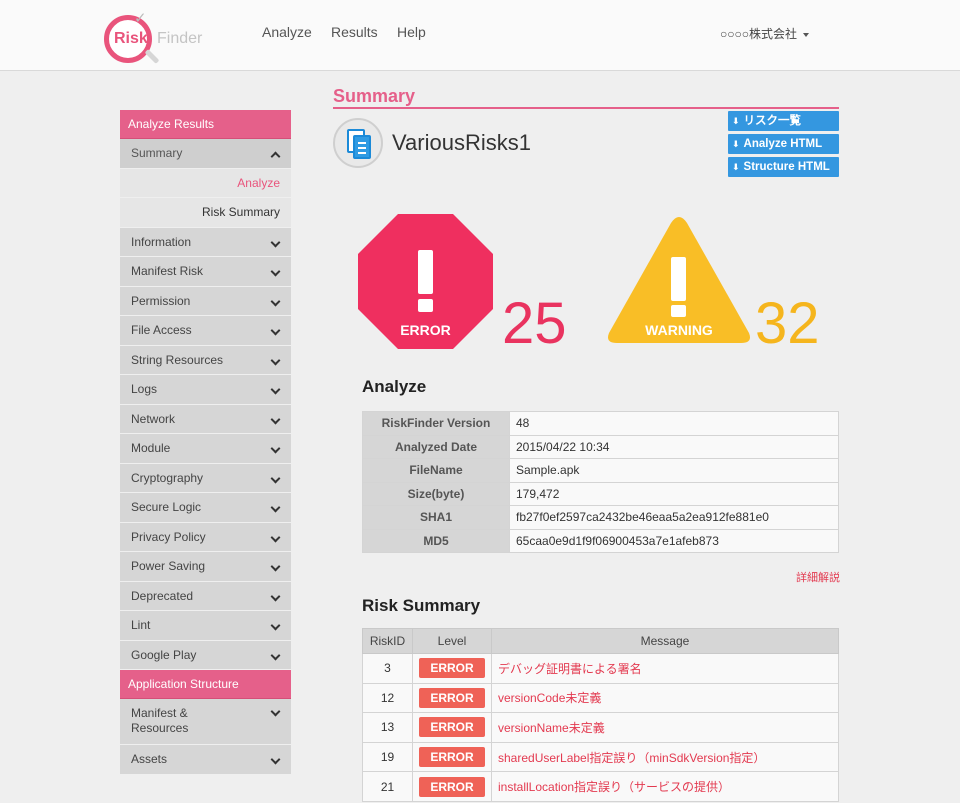 The width and height of the screenshot is (960, 803). What do you see at coordinates (205, 419) in the screenshot?
I see `sidebar-item-network: Network` at bounding box center [205, 419].